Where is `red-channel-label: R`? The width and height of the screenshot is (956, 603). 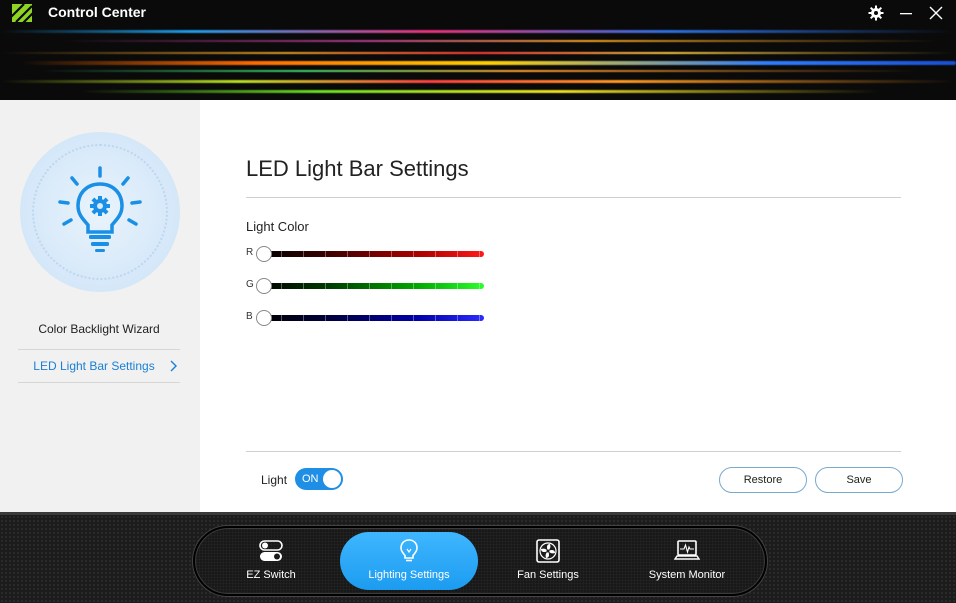
red-channel-label: R is located at coordinates (250, 252).